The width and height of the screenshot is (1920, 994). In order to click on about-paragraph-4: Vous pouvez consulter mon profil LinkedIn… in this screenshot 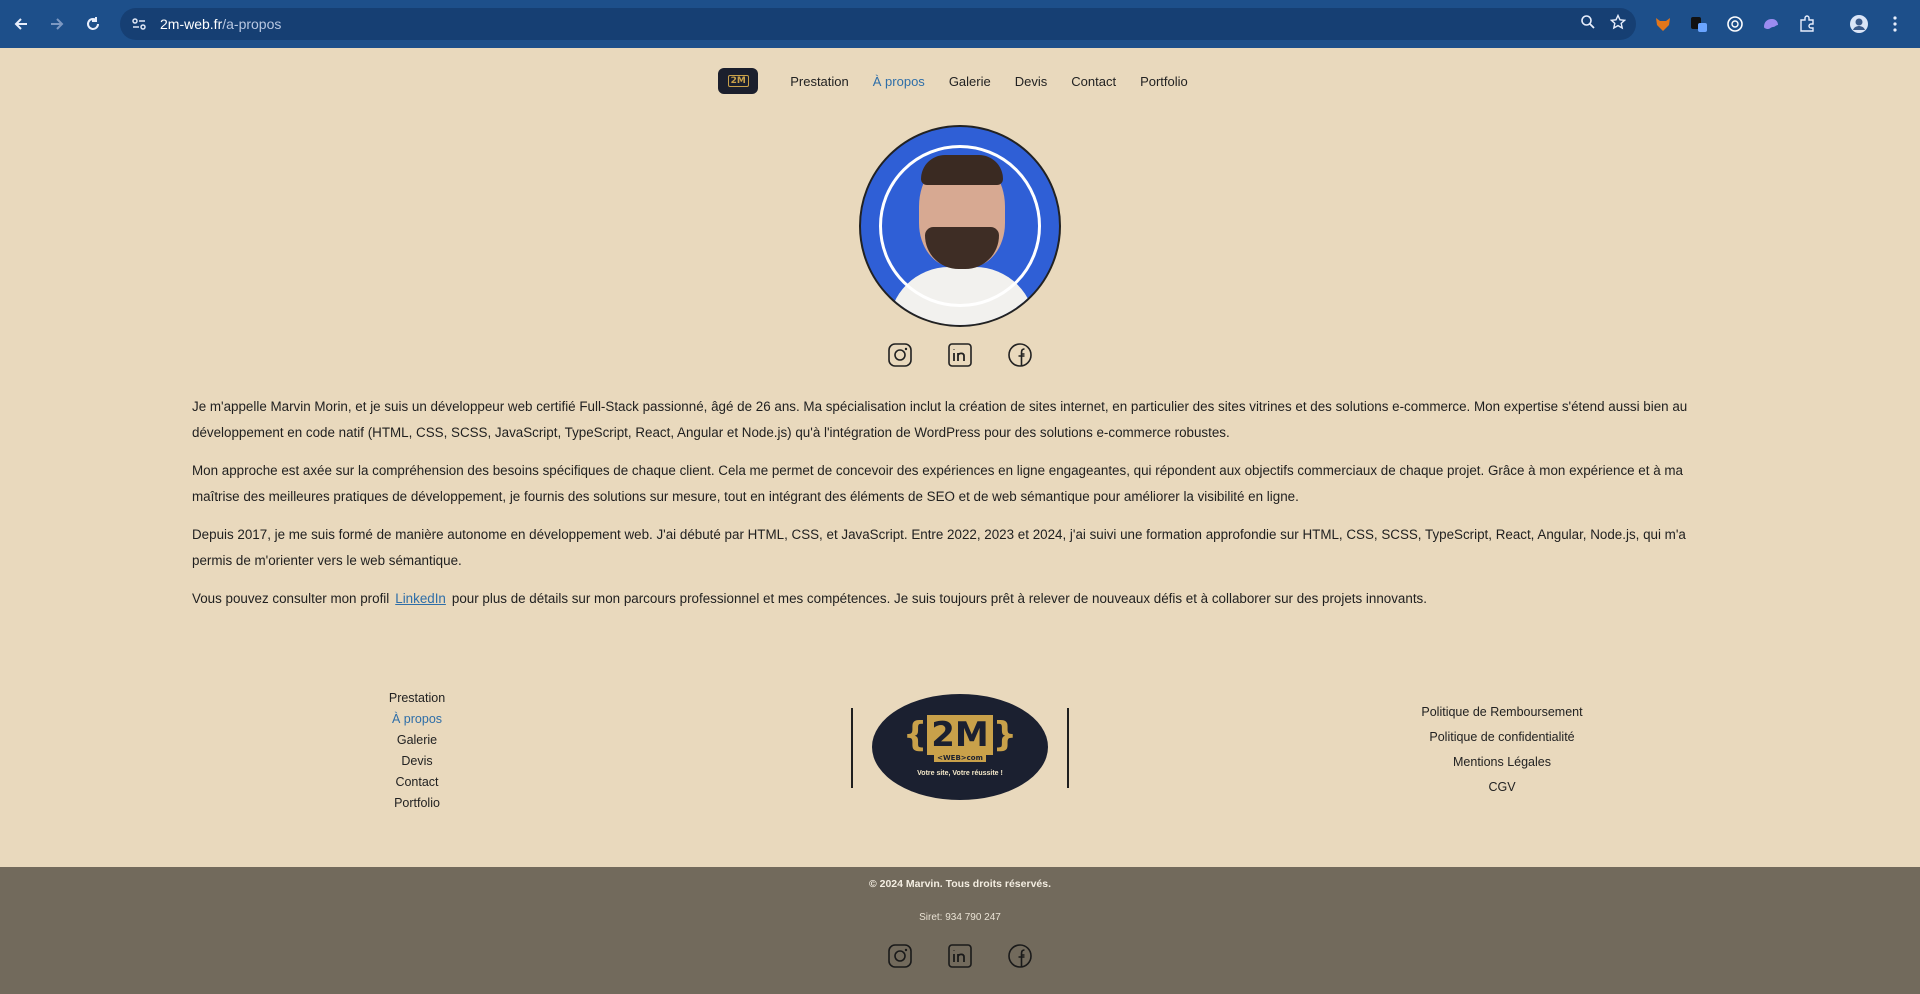, I will do `click(960, 599)`.